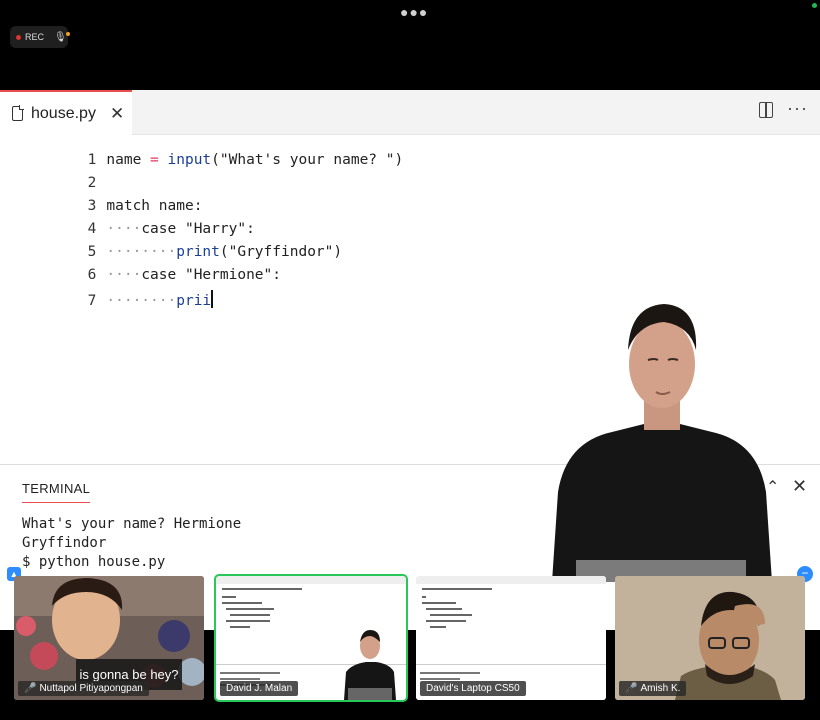 The image size is (820, 720). Describe the element at coordinates (410, 112) in the screenshot. I see `editor-tab-bar: house.py ✕ ···` at that location.